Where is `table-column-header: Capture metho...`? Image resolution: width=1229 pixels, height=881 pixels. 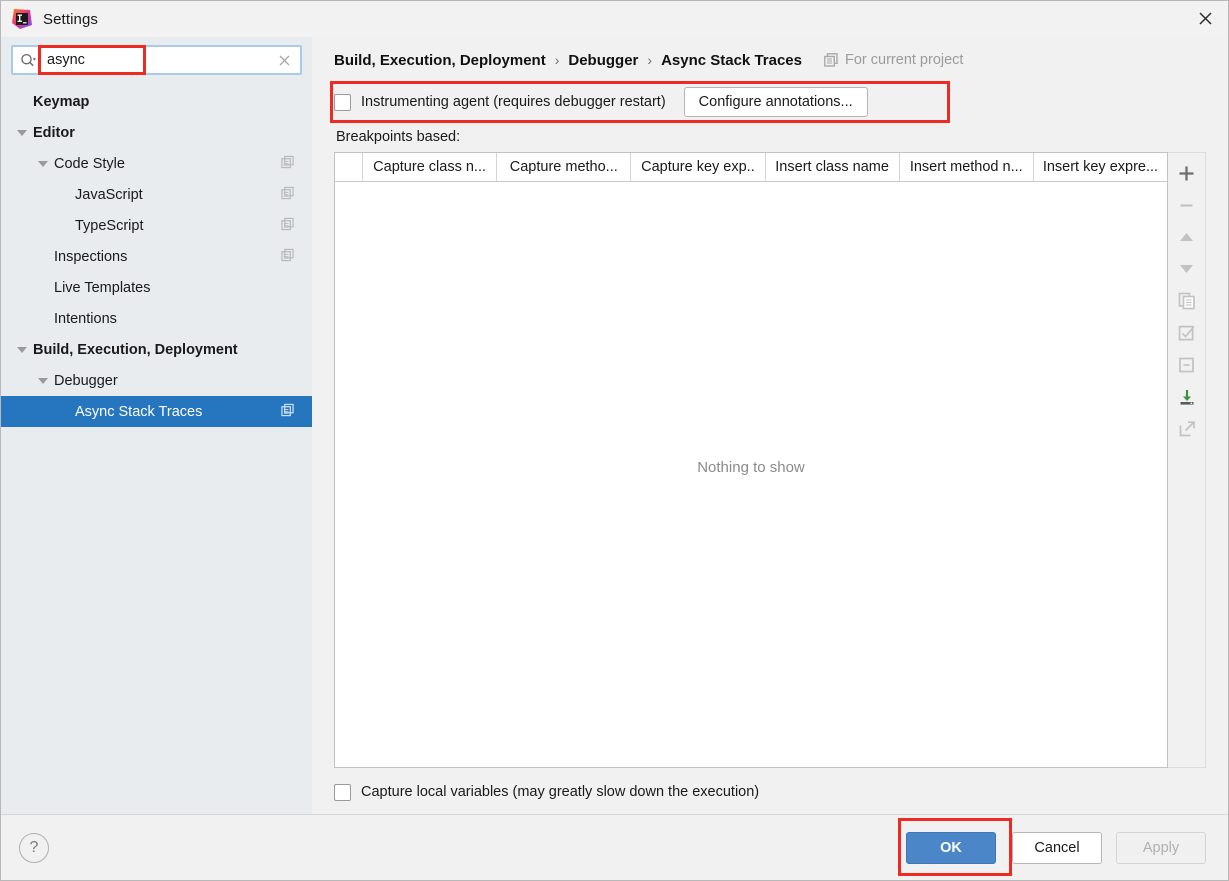 table-column-header: Capture metho... is located at coordinates (564, 167).